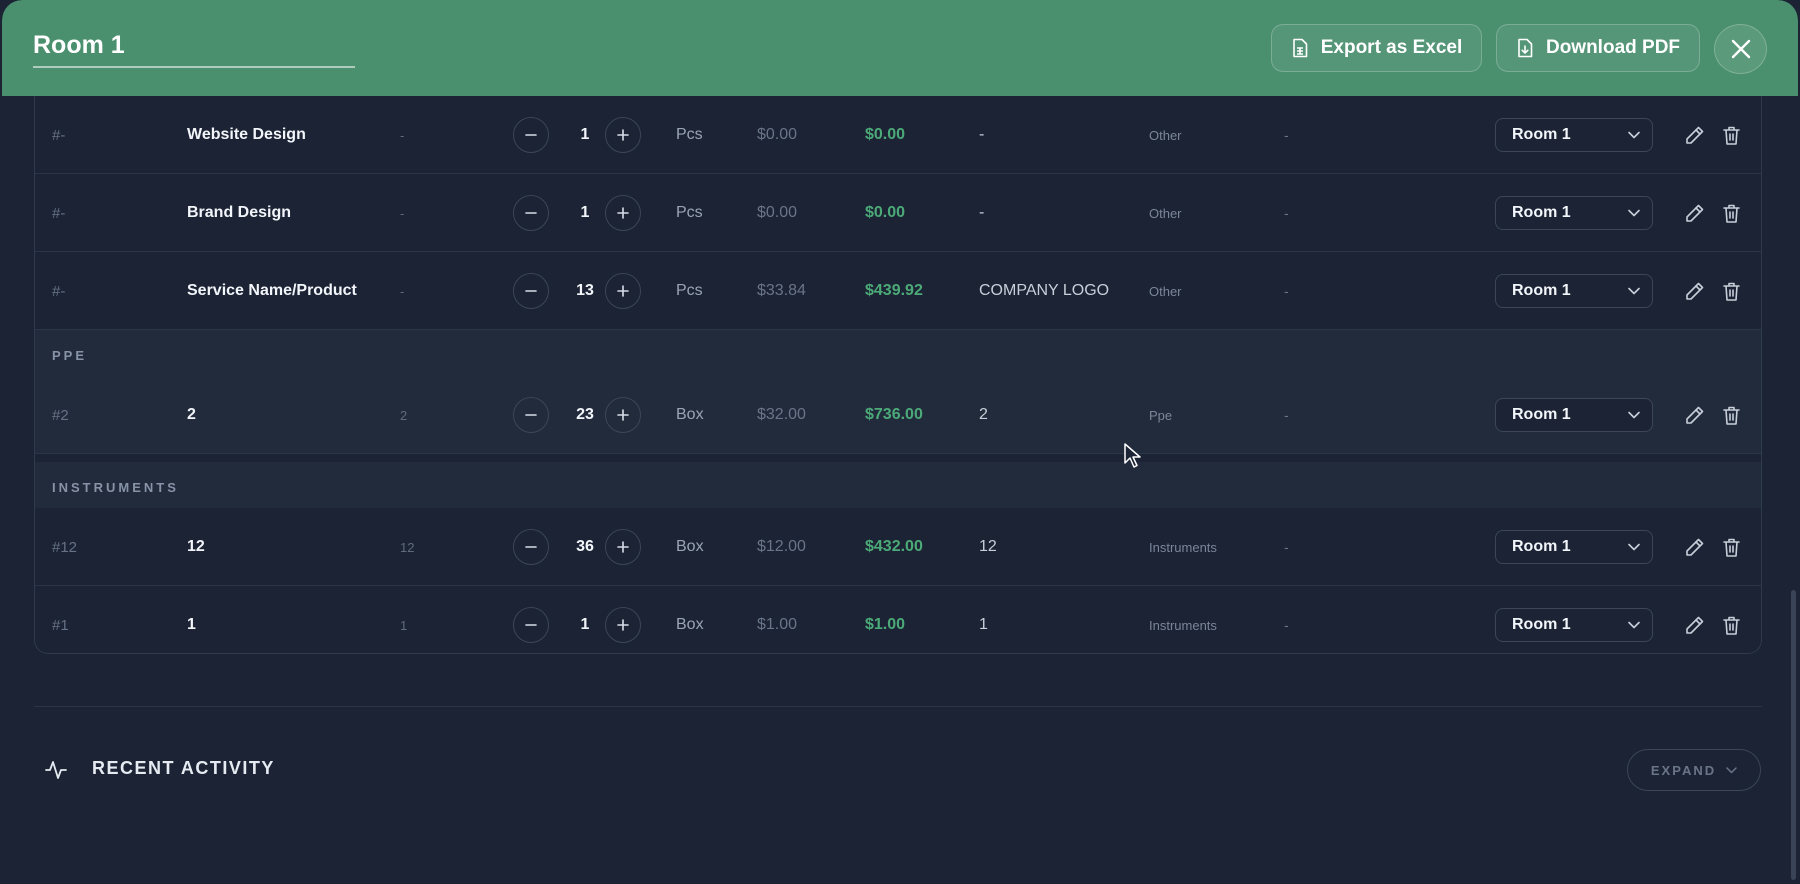  What do you see at coordinates (777, 624) in the screenshot?
I see `item-unit-price: $1.00` at bounding box center [777, 624].